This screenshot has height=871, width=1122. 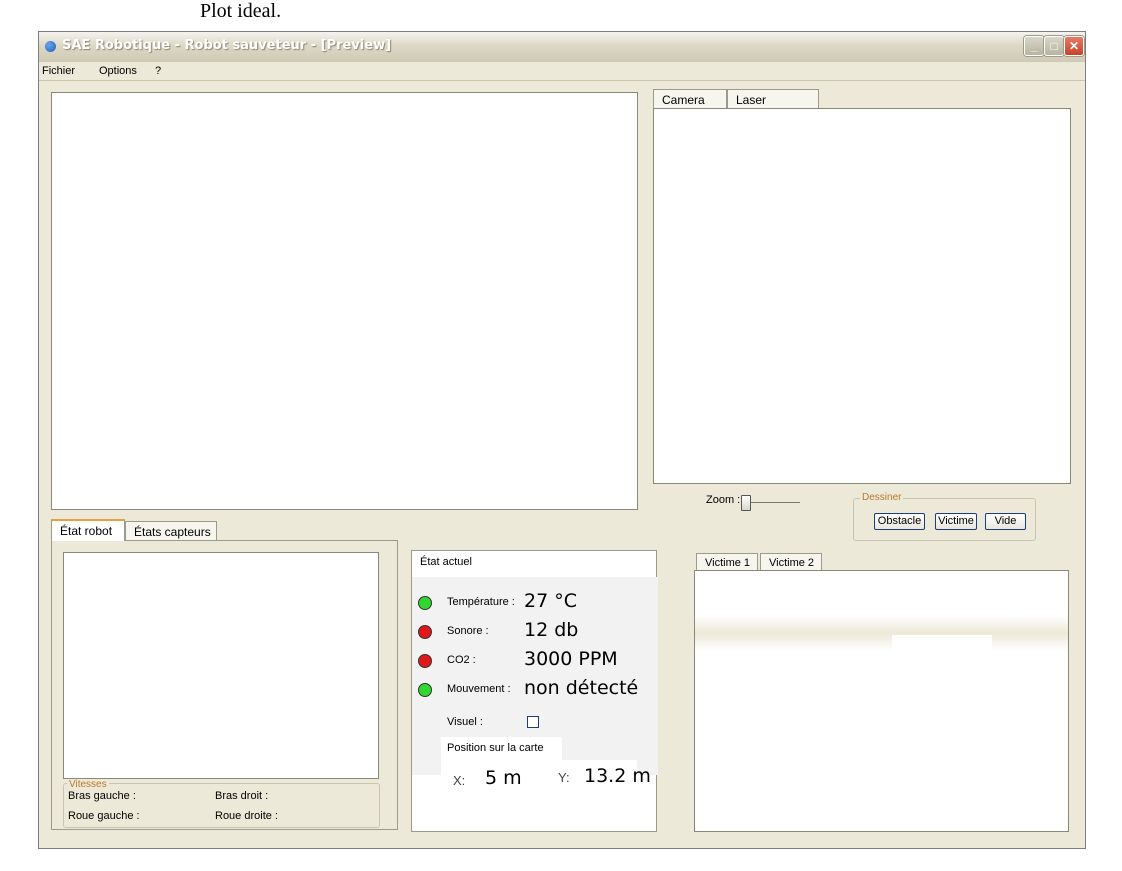 What do you see at coordinates (242, 796) in the screenshot?
I see `bras-droit-label: Bras droit :` at bounding box center [242, 796].